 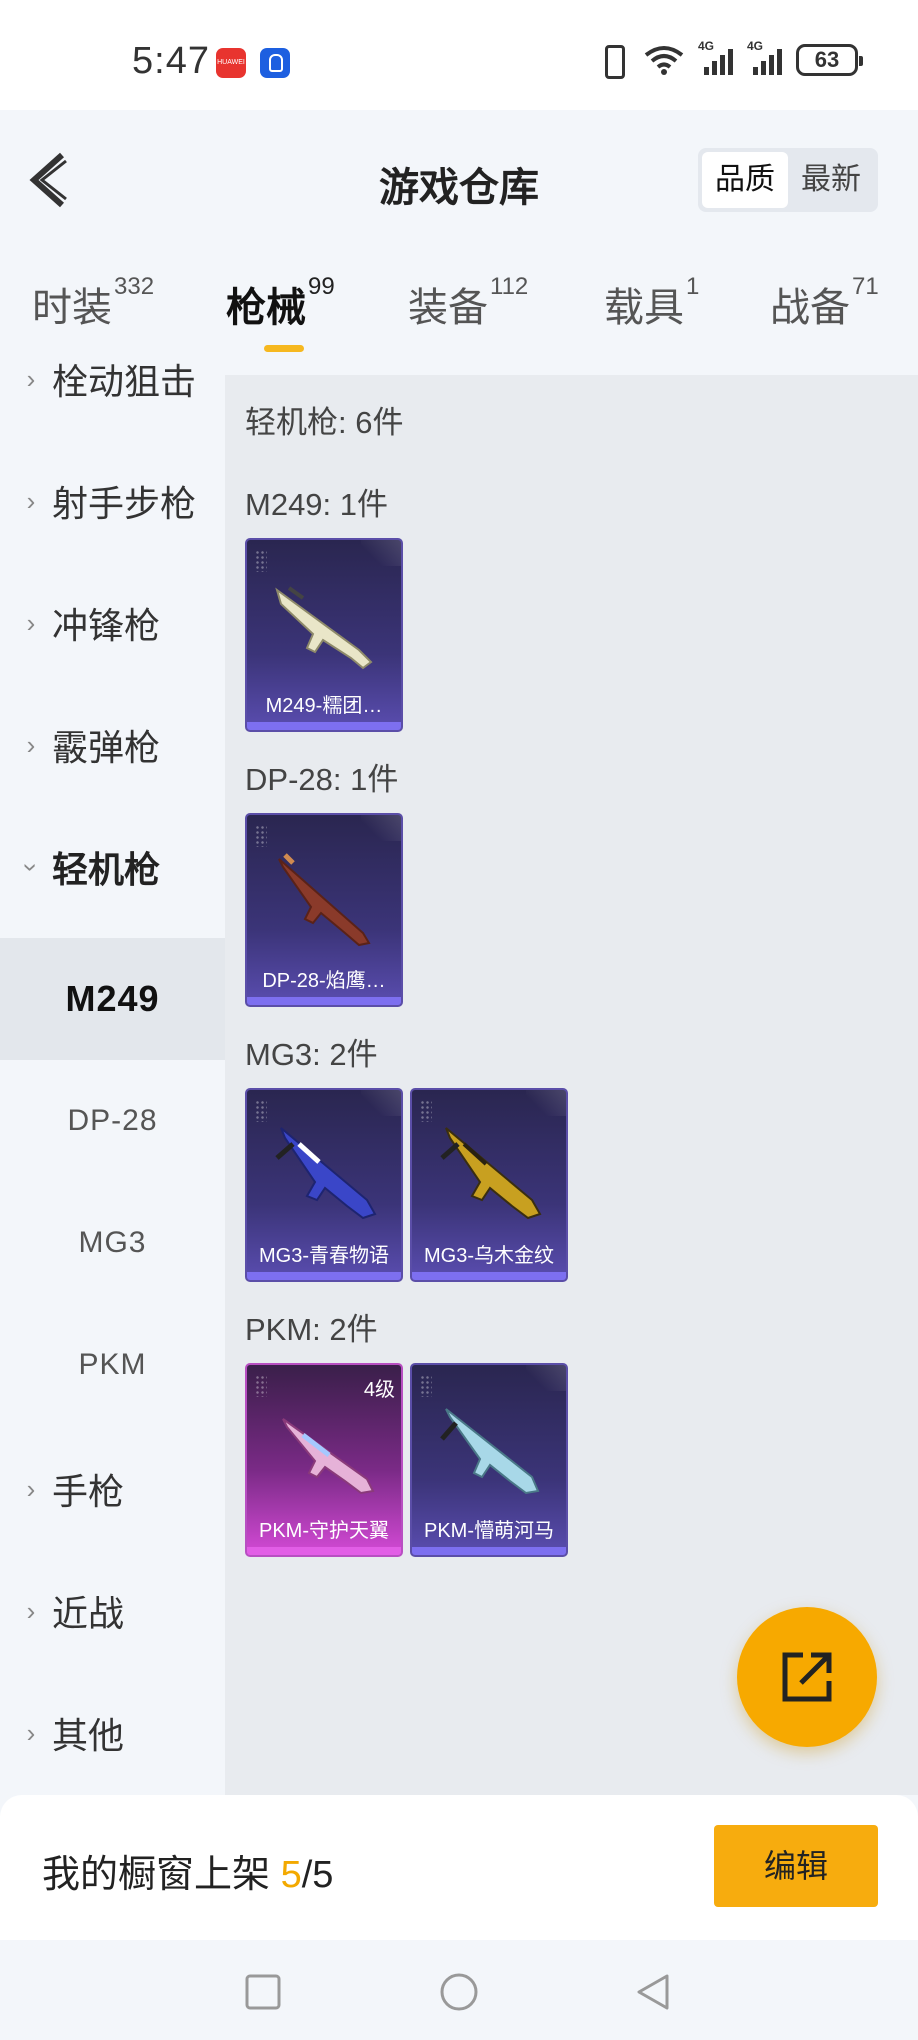 I want to click on chevron-down-icon: ›, so click(x=31, y=867).